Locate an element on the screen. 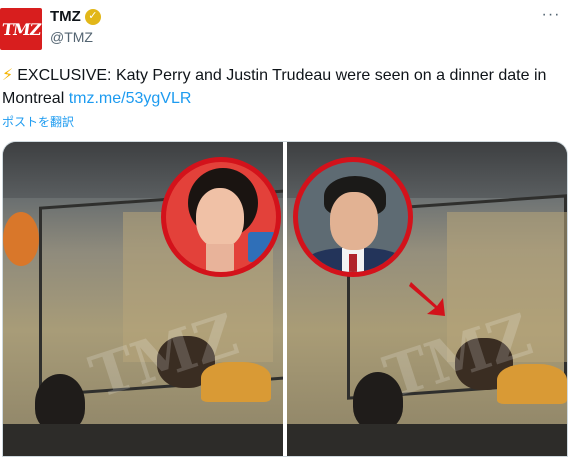 This screenshot has height=457, width=570. display-name: TMZ ✓ is located at coordinates (75, 16).